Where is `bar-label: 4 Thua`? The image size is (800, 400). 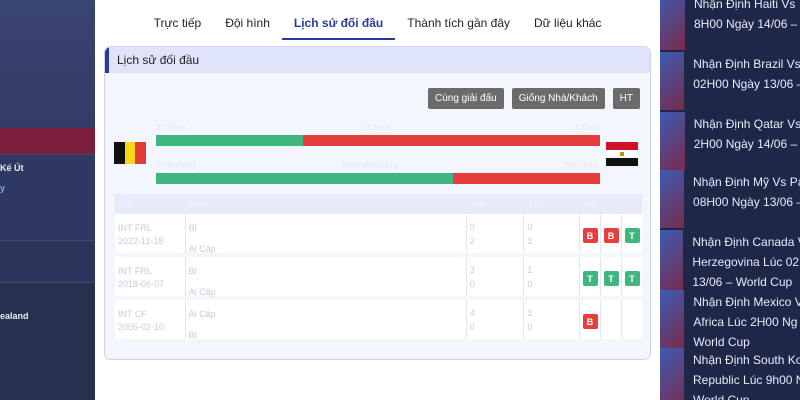 bar-label: 4 Thua is located at coordinates (587, 127).